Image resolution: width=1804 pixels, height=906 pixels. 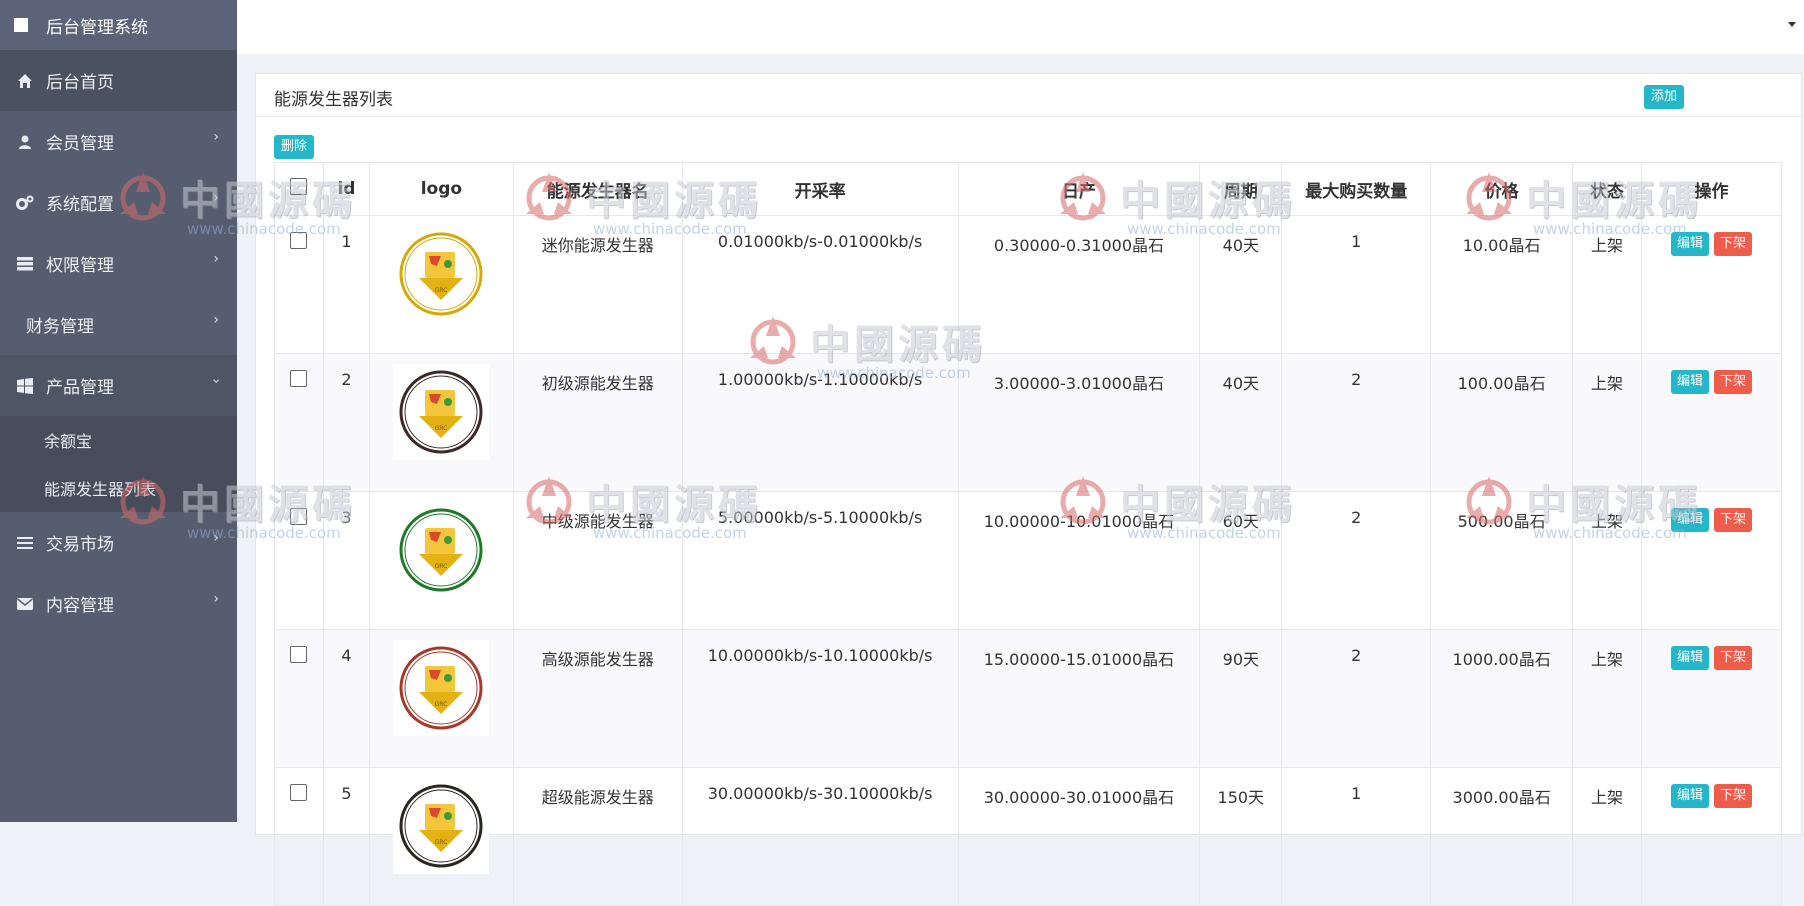 What do you see at coordinates (97, 27) in the screenshot?
I see `brand-title: 后台管理系统` at bounding box center [97, 27].